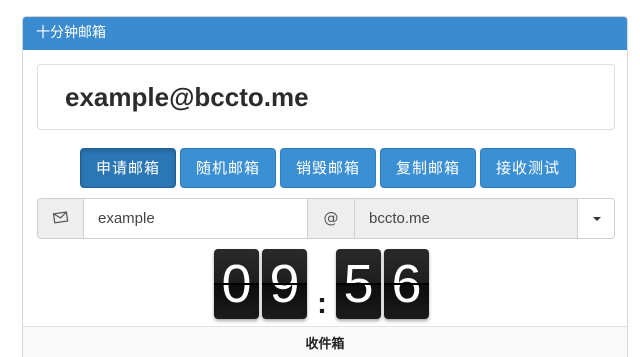 This screenshot has height=357, width=640. What do you see at coordinates (358, 284) in the screenshot?
I see `timer-digit: 5` at bounding box center [358, 284].